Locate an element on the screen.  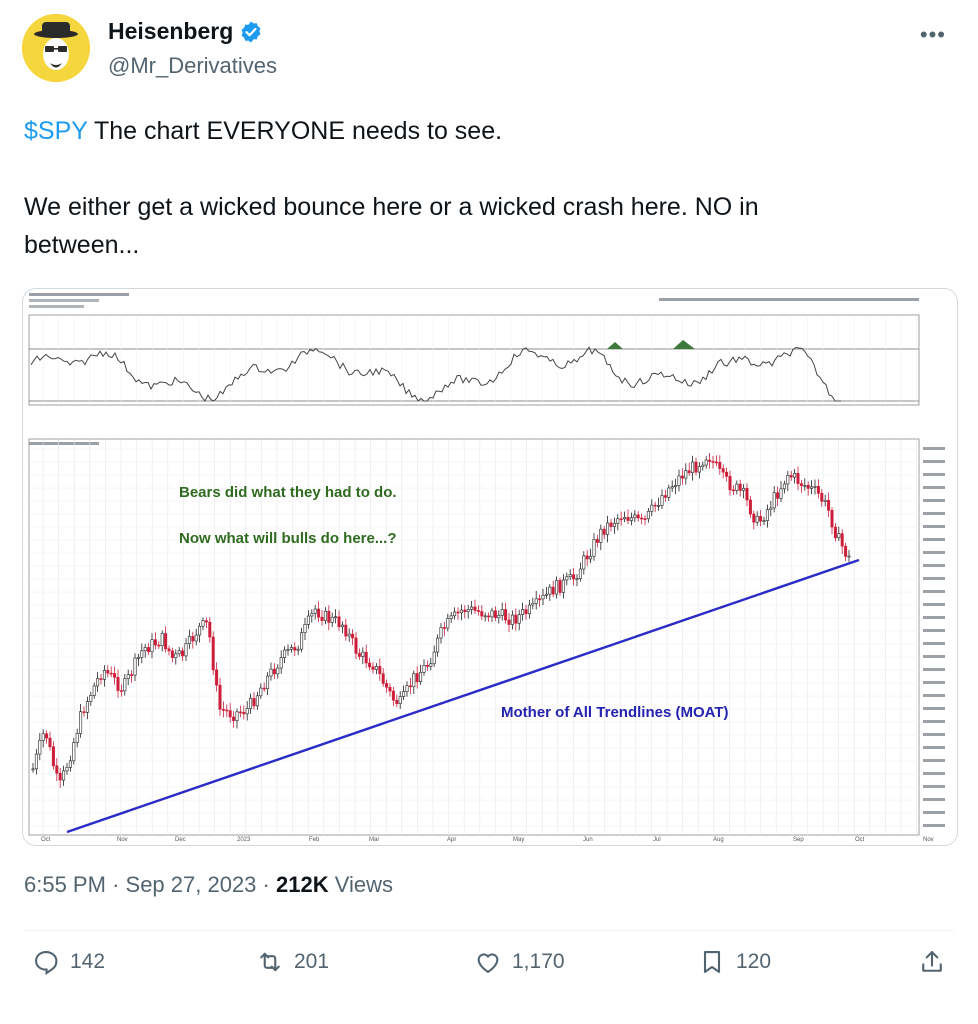
x-tick-label: Mar is located at coordinates (374, 840).